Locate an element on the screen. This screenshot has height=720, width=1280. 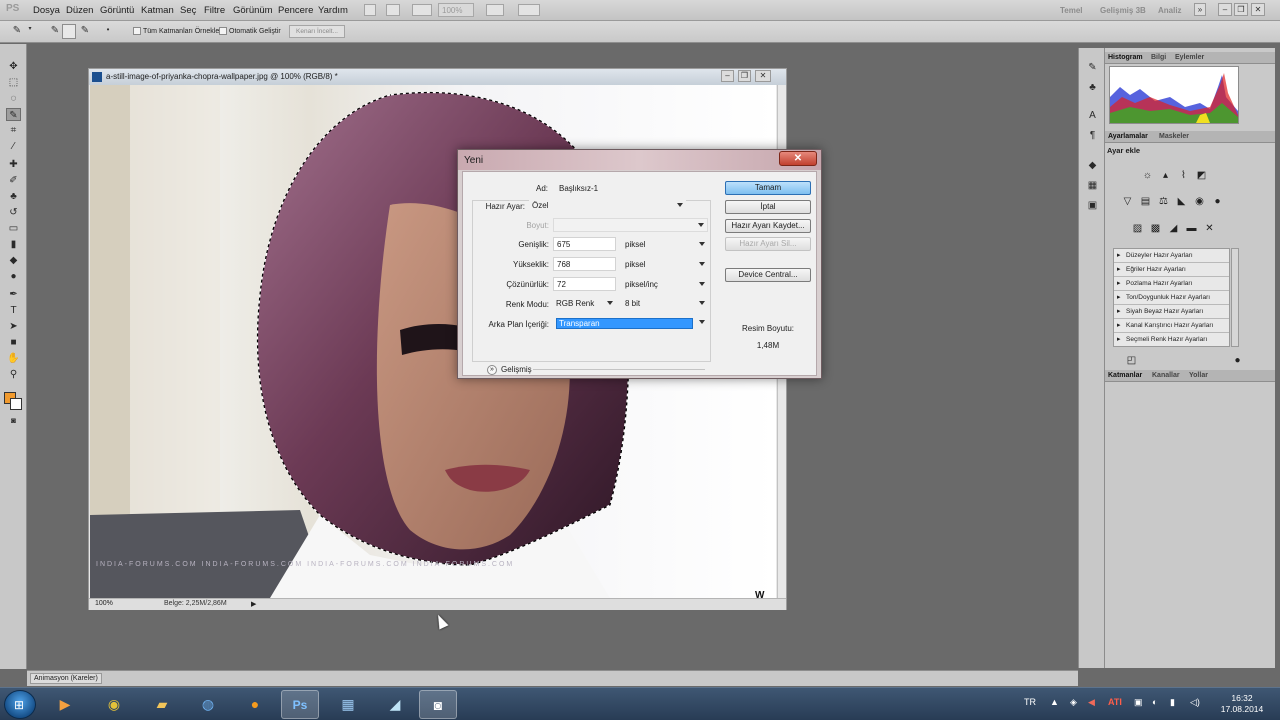
height-unit-select: piksel is located at coordinates (665, 265).